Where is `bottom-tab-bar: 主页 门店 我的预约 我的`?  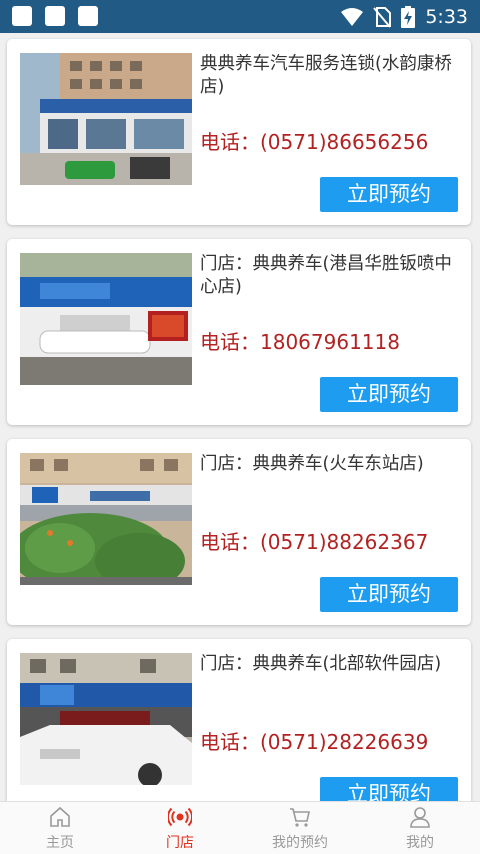
bottom-tab-bar: 主页 门店 我的预约 我的 is located at coordinates (240, 827).